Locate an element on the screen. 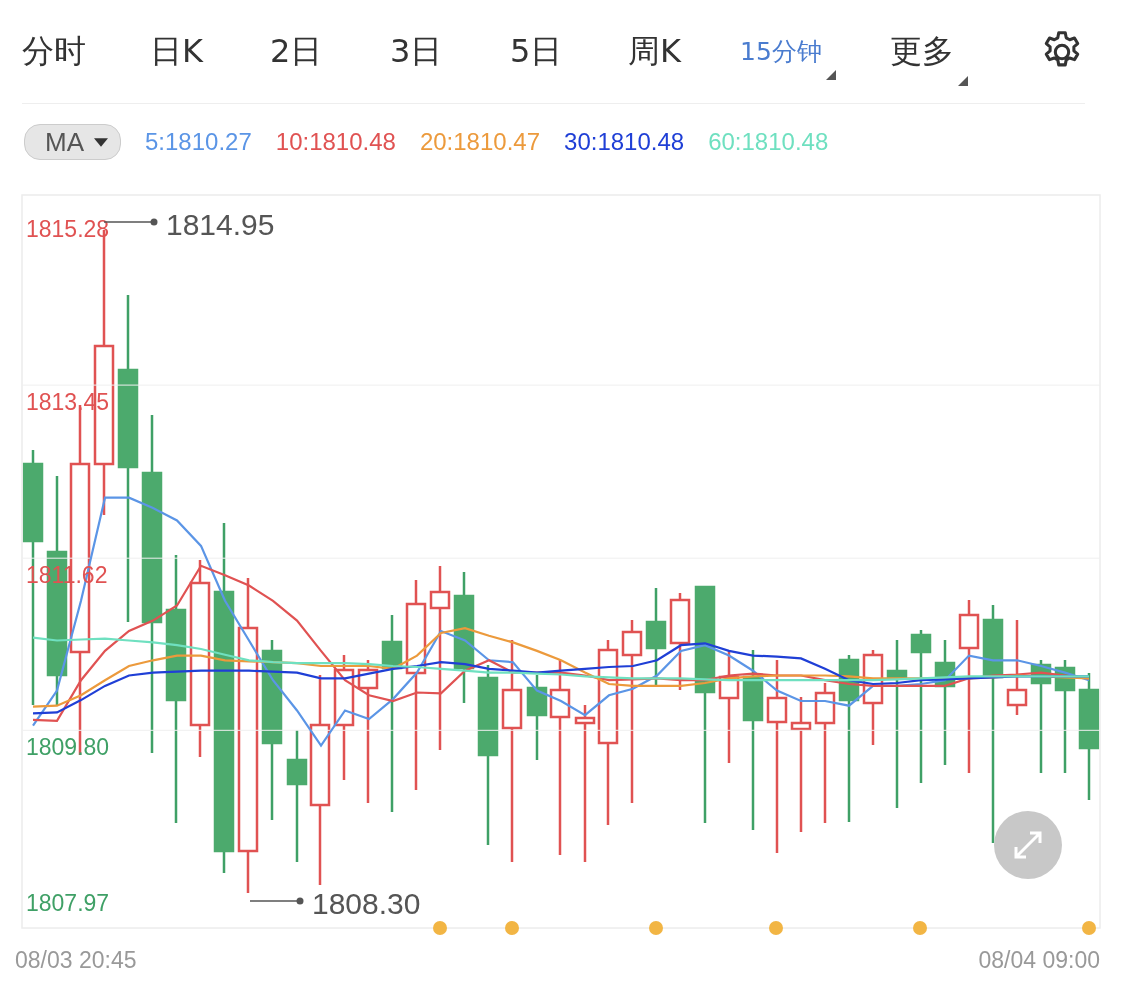 The image size is (1125, 1000). period-tab: 分时 is located at coordinates (59, 51).